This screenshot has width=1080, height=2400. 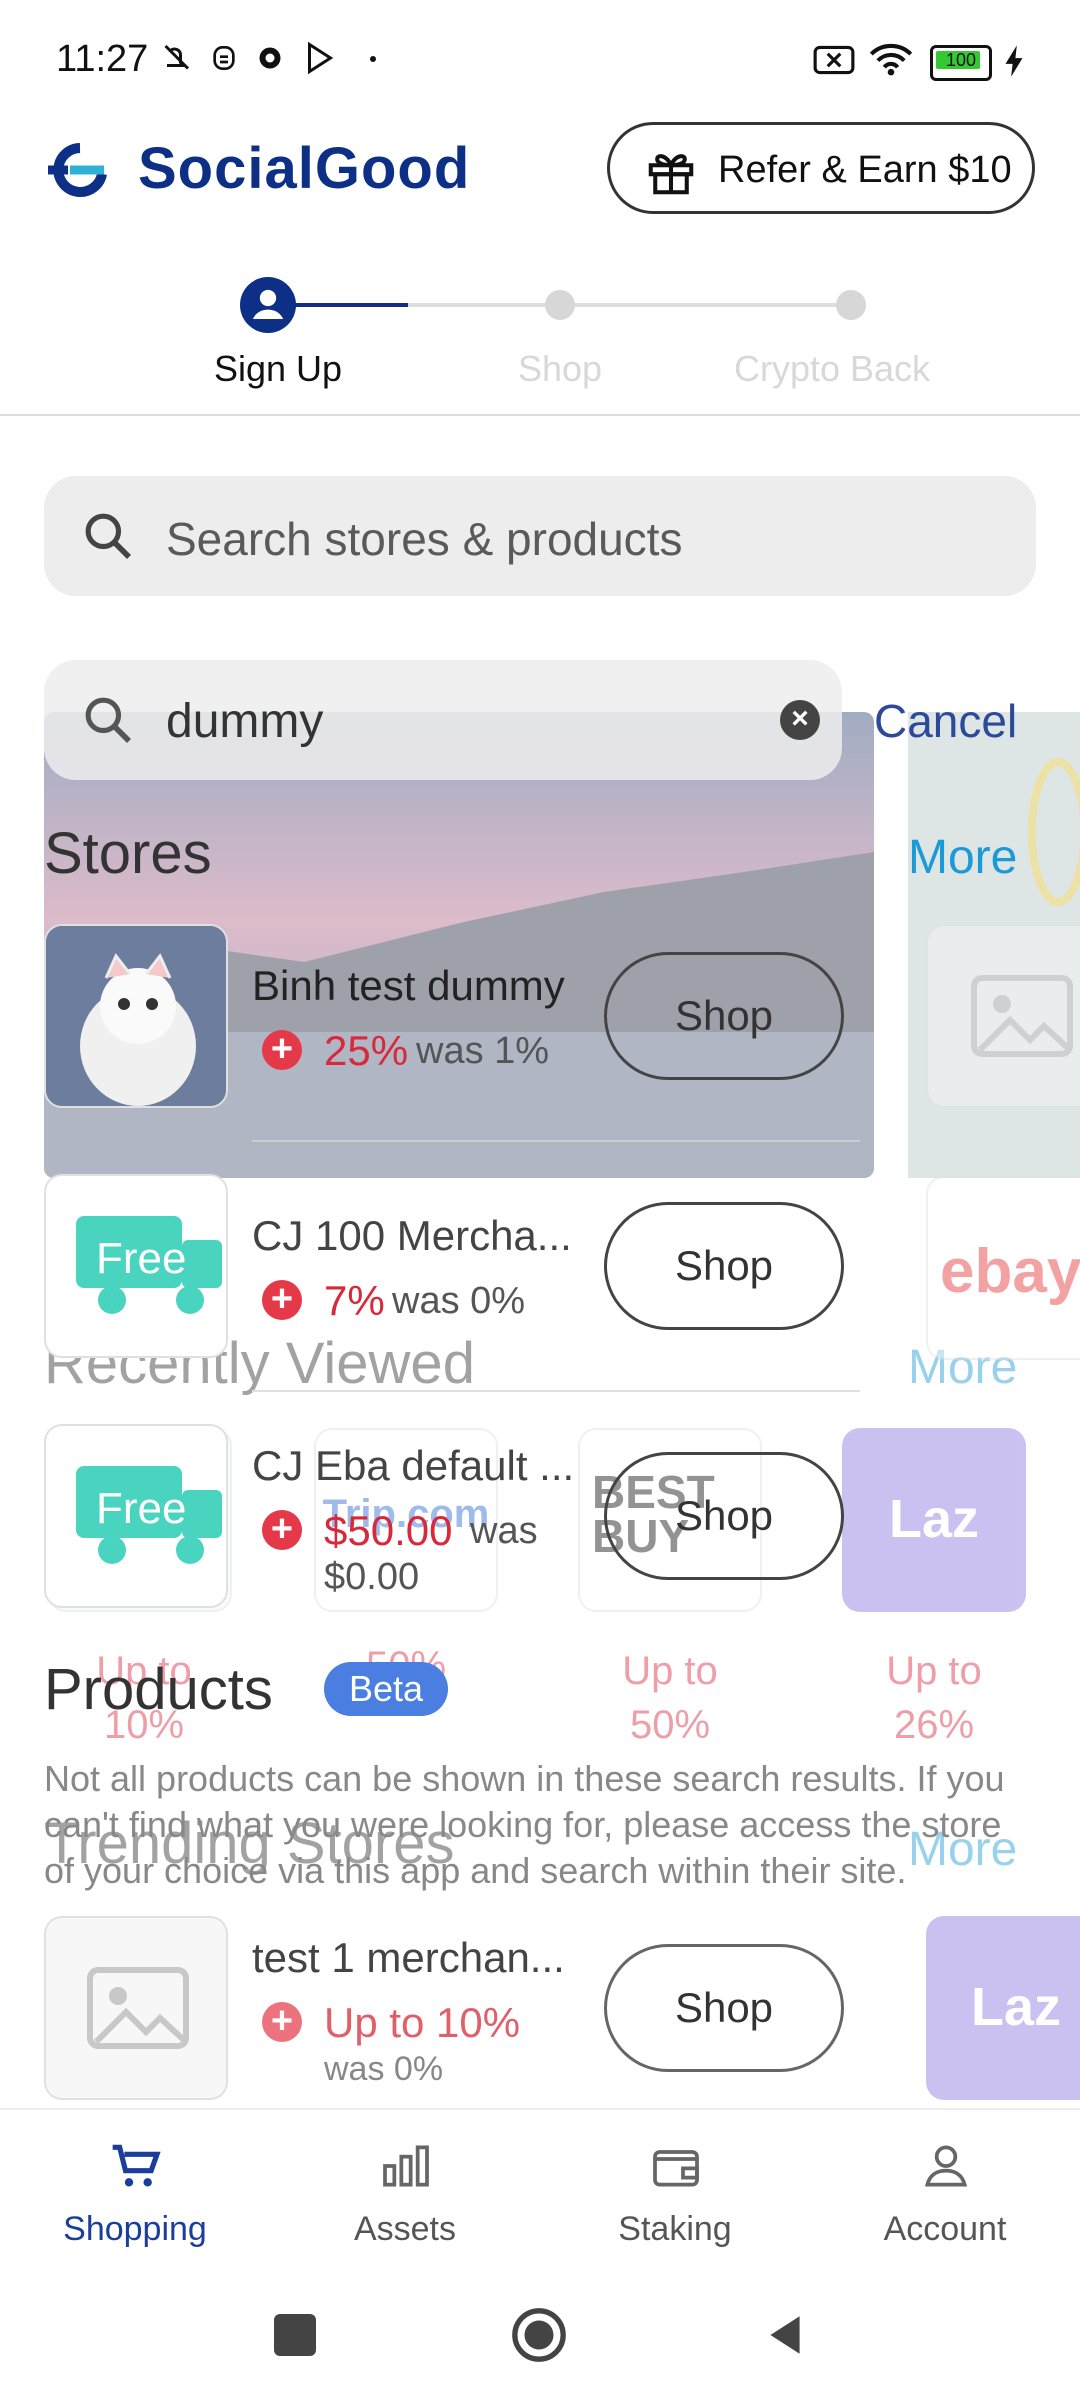 What do you see at coordinates (724, 1016) in the screenshot?
I see `shop-button-1: Shop` at bounding box center [724, 1016].